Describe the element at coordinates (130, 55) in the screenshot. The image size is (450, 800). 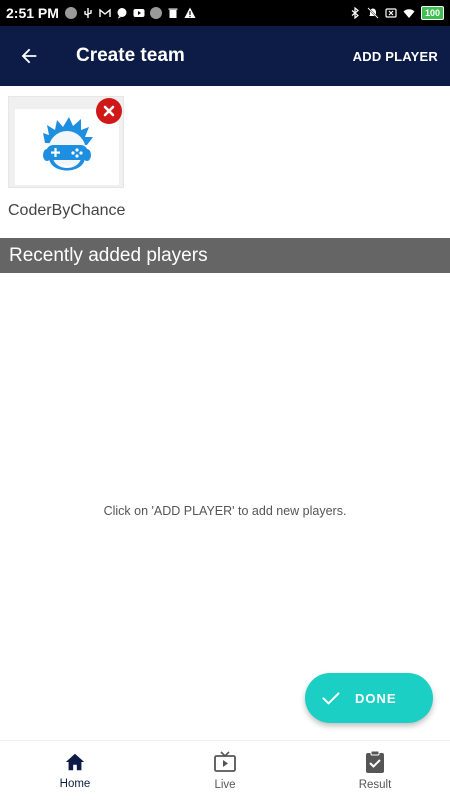
I see `page-title: Create team` at that location.